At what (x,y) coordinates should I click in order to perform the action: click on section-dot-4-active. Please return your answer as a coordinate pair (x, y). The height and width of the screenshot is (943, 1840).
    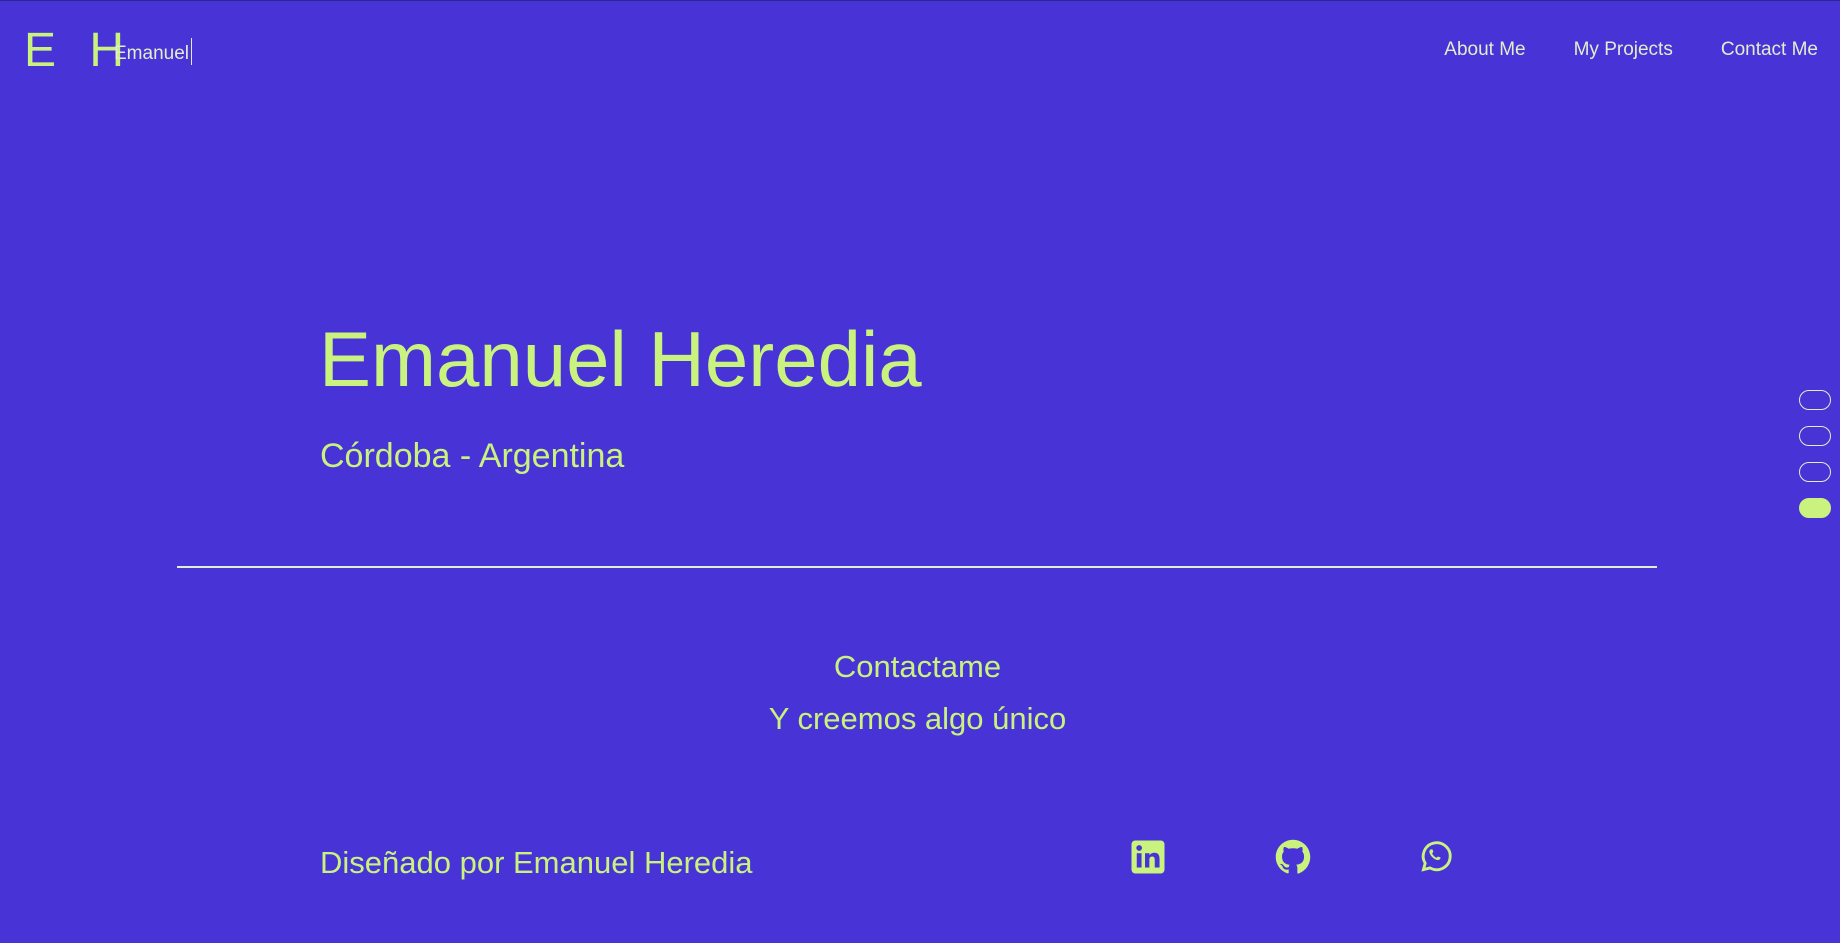
    Looking at the image, I should click on (1815, 508).